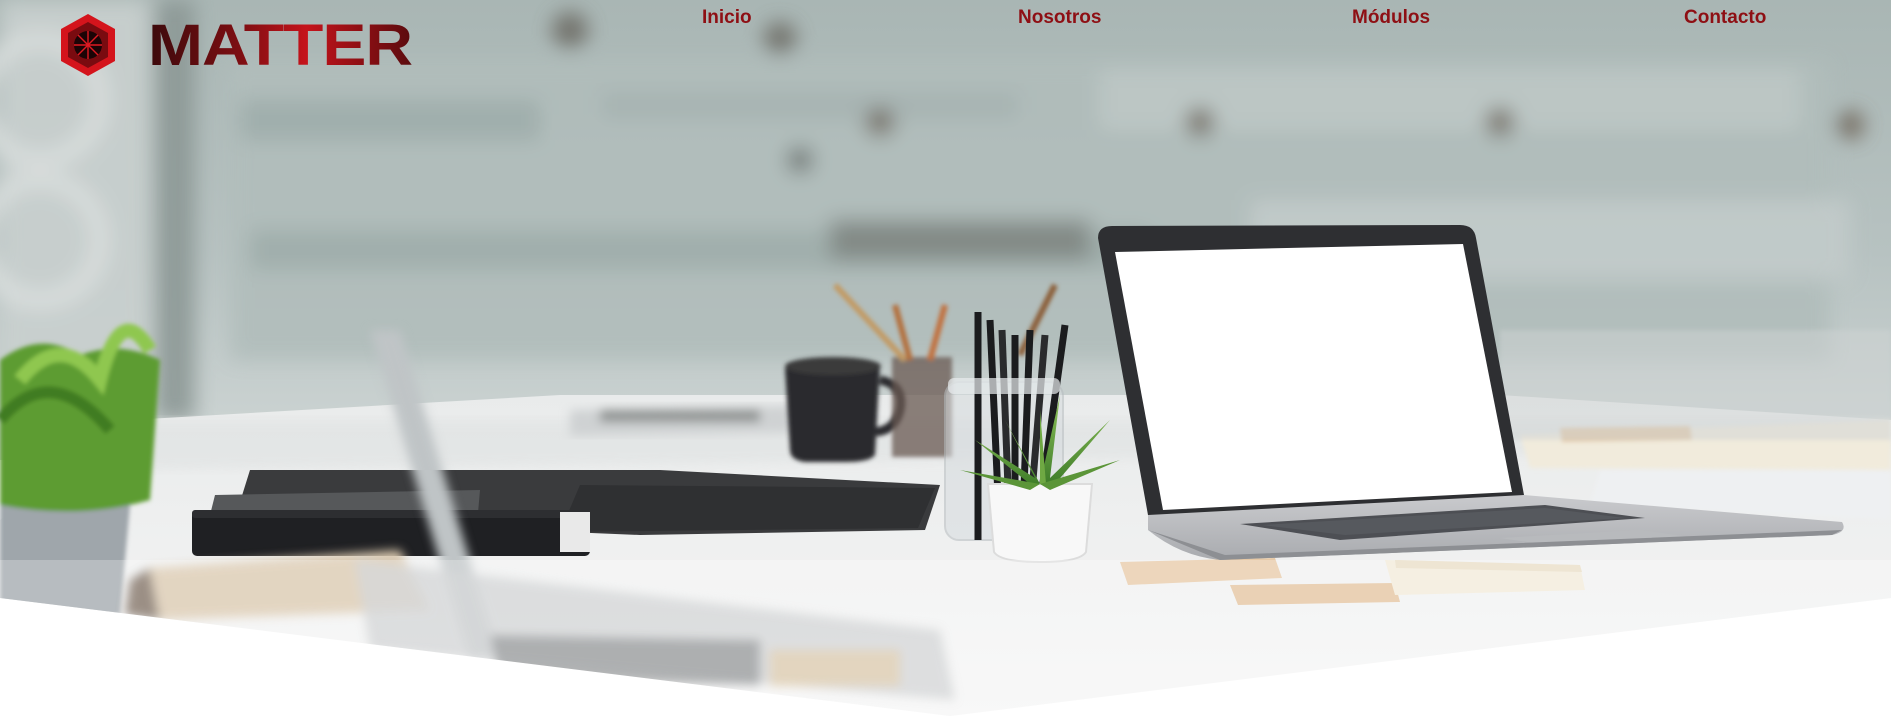 Image resolution: width=1891 pixels, height=722 pixels. I want to click on top-navigation: MATTER Inicio Nosotros Módulos Contacto, so click(945, 40).